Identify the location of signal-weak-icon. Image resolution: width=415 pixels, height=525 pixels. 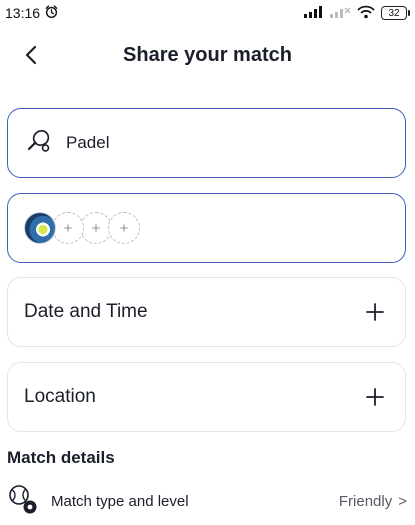
(340, 13).